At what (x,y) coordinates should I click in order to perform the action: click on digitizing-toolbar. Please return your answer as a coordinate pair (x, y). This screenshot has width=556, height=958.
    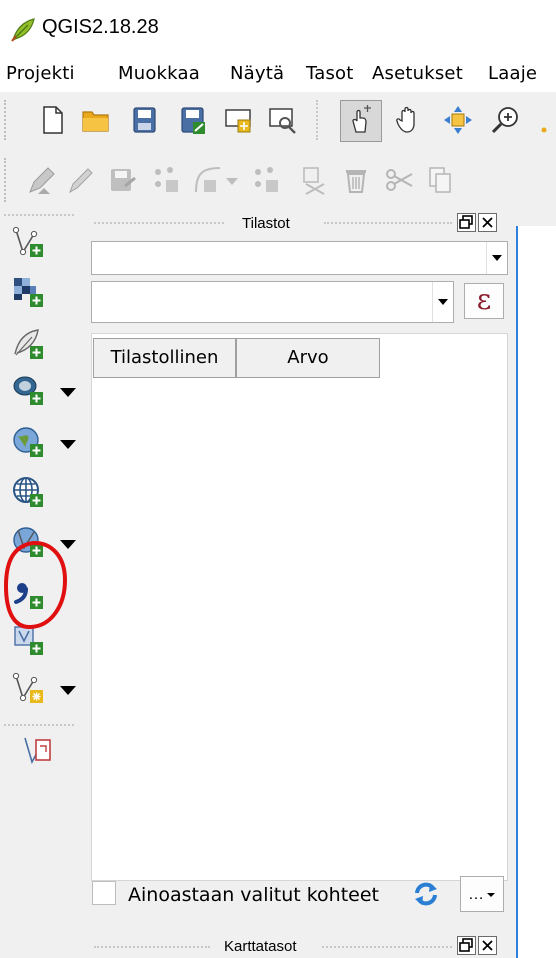
    Looking at the image, I should click on (278, 180).